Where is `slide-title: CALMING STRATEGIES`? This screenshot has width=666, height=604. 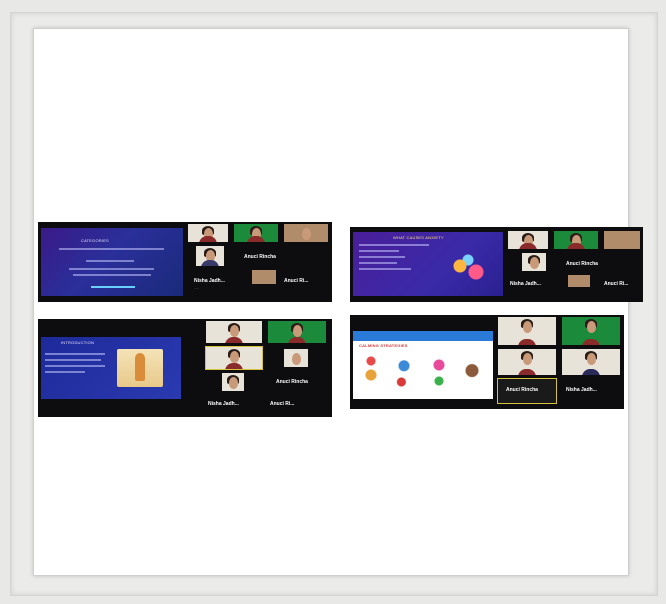
slide-title: CALMING STRATEGIES is located at coordinates (383, 345).